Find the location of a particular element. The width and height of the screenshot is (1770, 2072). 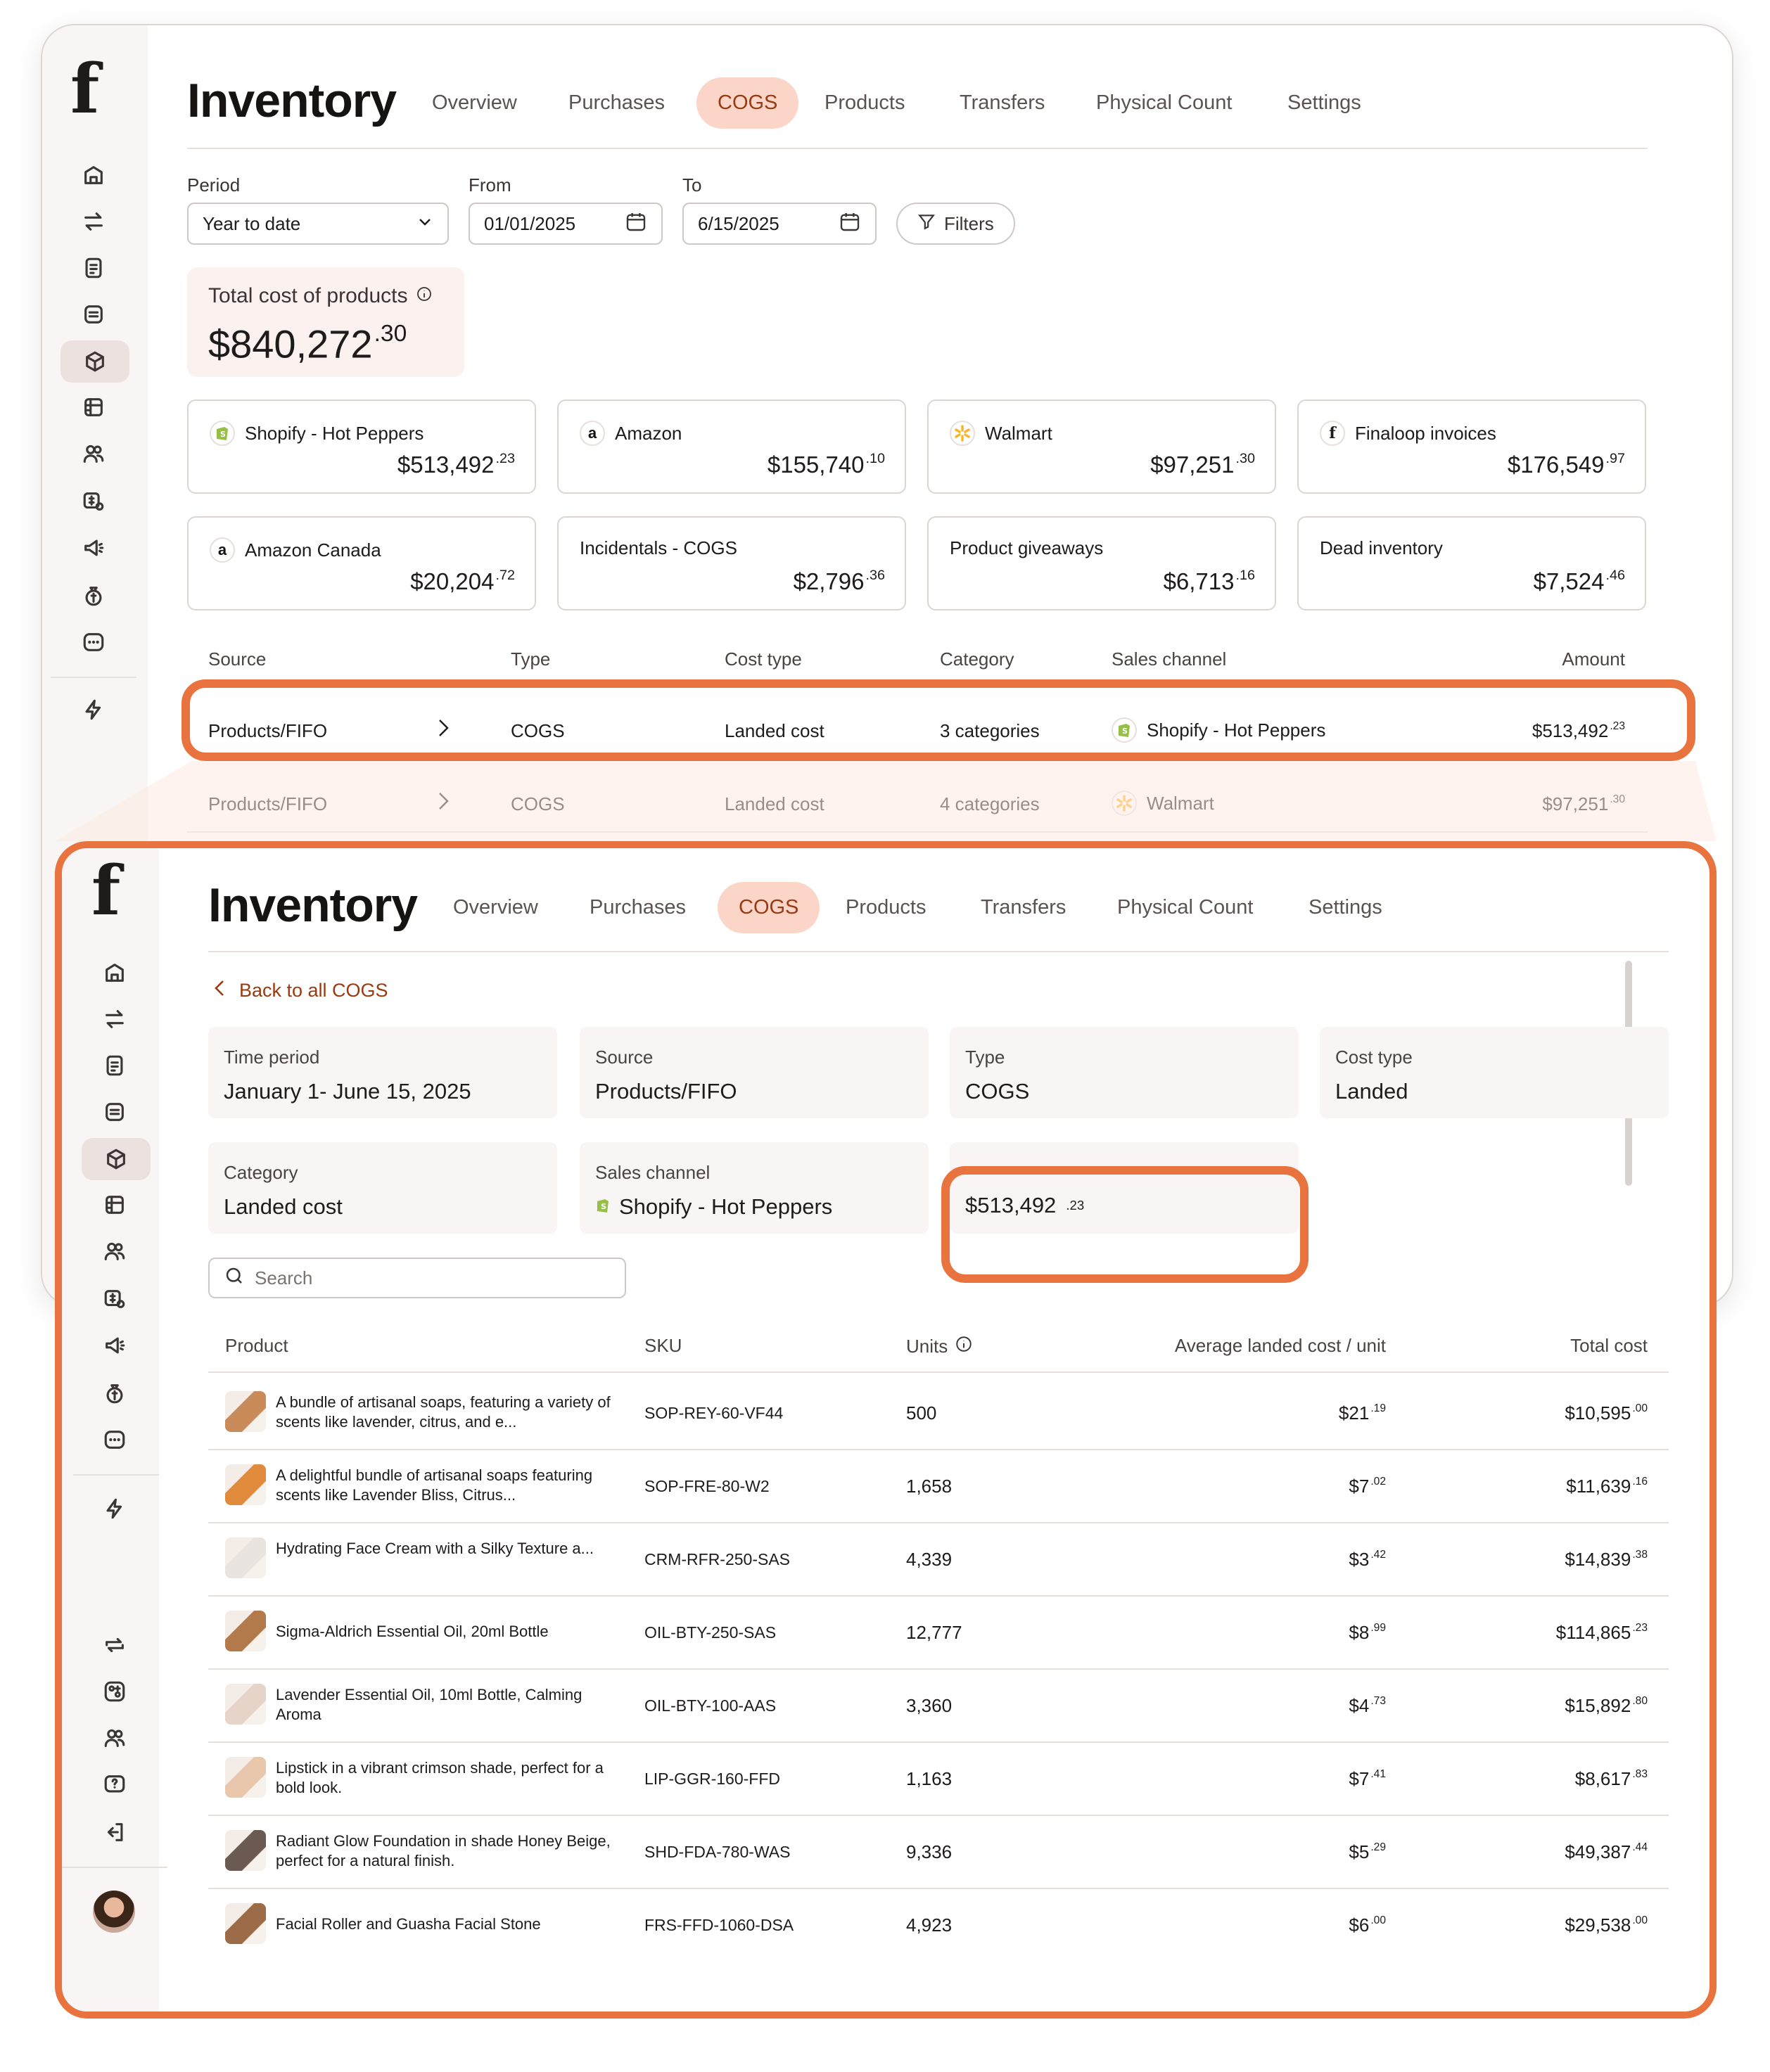

column-header: Units is located at coordinates (939, 1346).